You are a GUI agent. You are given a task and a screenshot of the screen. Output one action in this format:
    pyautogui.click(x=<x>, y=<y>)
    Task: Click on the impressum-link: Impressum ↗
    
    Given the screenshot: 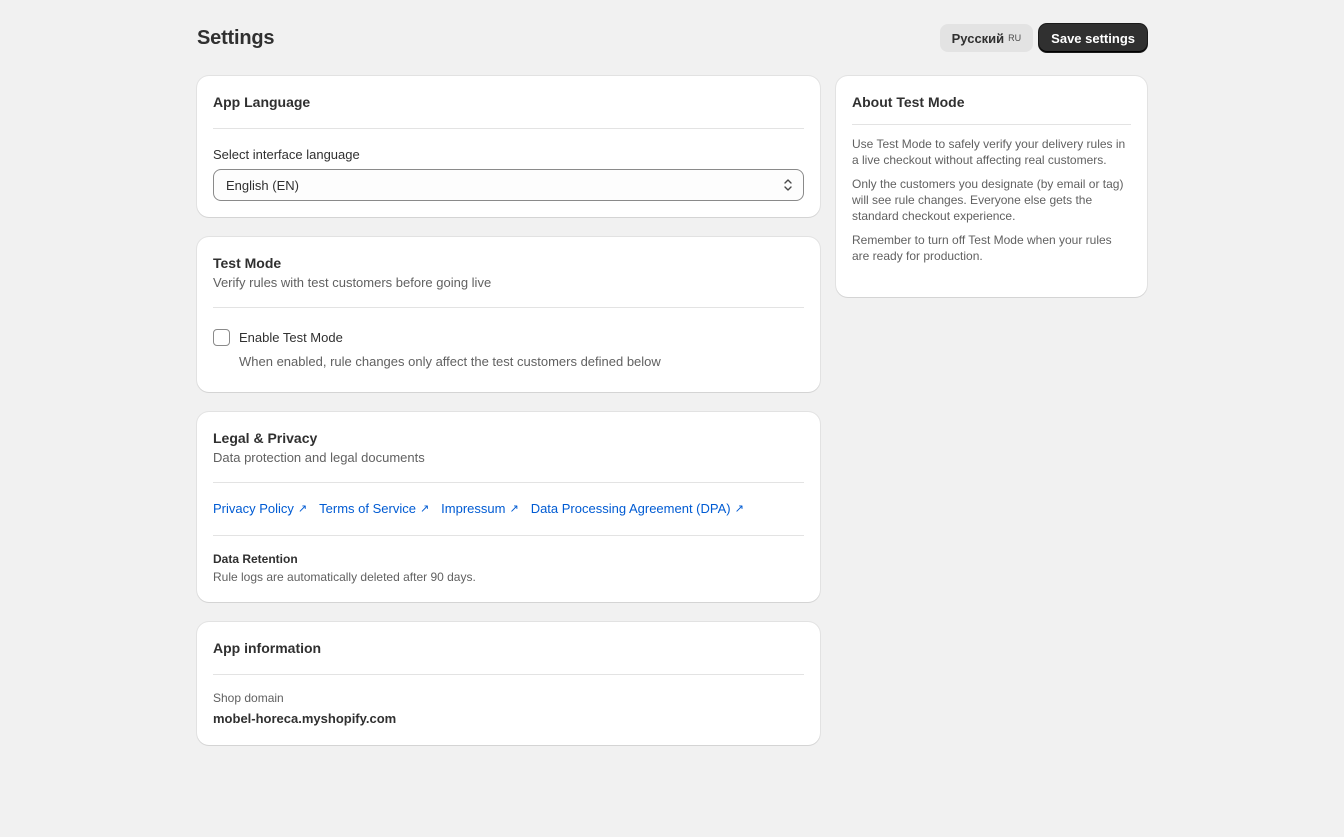 What is the action you would take?
    pyautogui.click(x=480, y=508)
    